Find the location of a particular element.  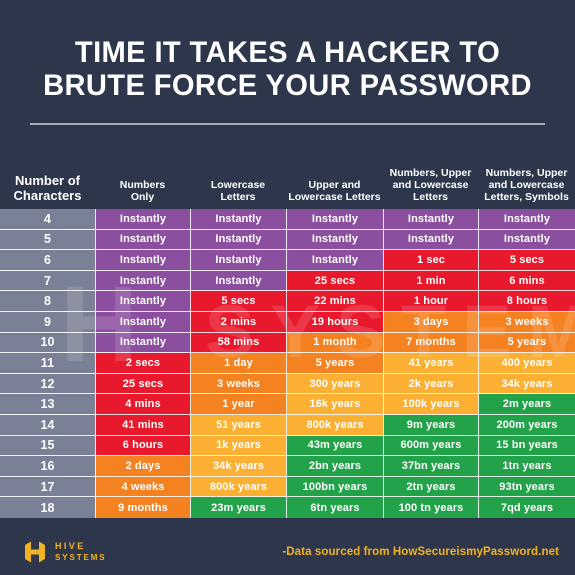

crack-time-cell: 400 years is located at coordinates (526, 363).